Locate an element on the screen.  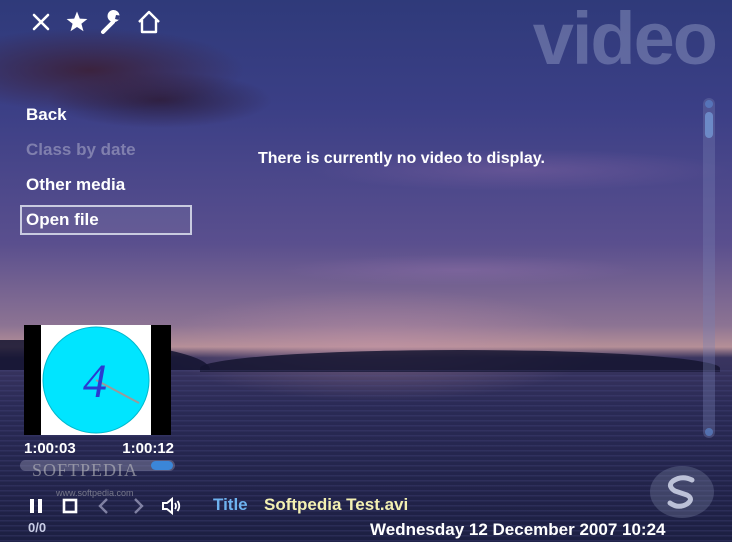
top-toolbar is located at coordinates (95, 22).